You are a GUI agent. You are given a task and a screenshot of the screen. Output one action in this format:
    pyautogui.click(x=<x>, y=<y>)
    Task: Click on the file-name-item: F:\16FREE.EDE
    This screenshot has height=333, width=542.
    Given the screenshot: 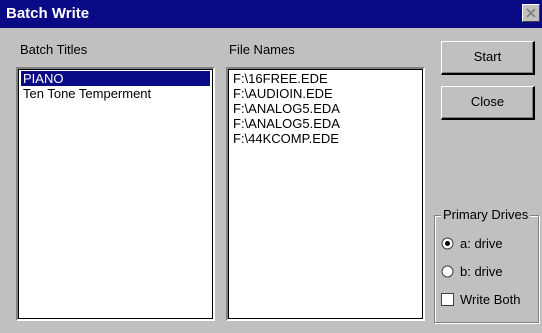 What is the action you would take?
    pyautogui.click(x=325, y=78)
    